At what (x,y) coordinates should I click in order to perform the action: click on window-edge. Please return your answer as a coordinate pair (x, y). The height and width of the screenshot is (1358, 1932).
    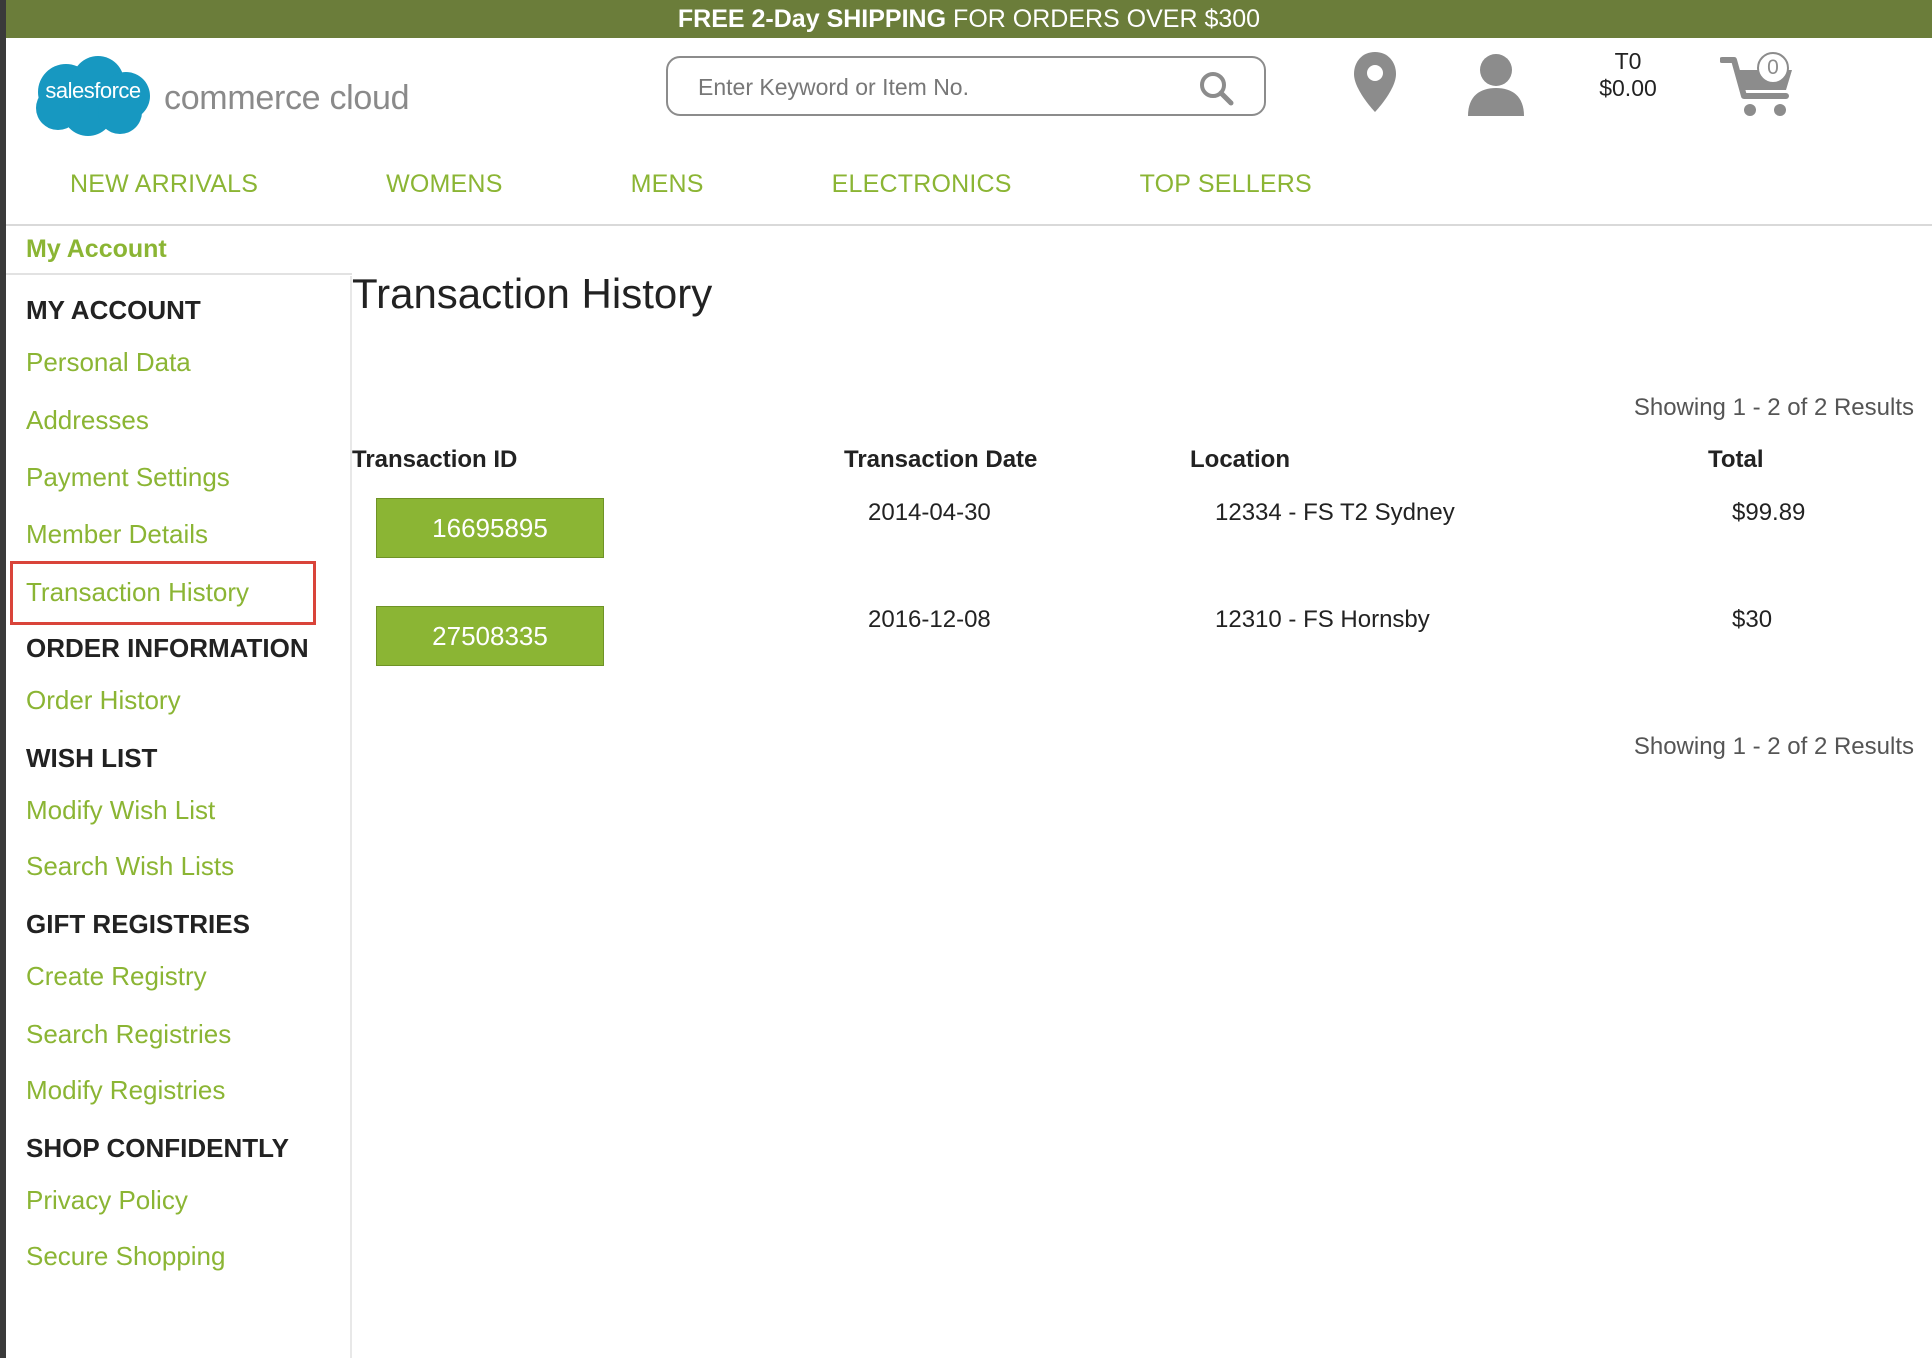
    Looking at the image, I should click on (3, 679).